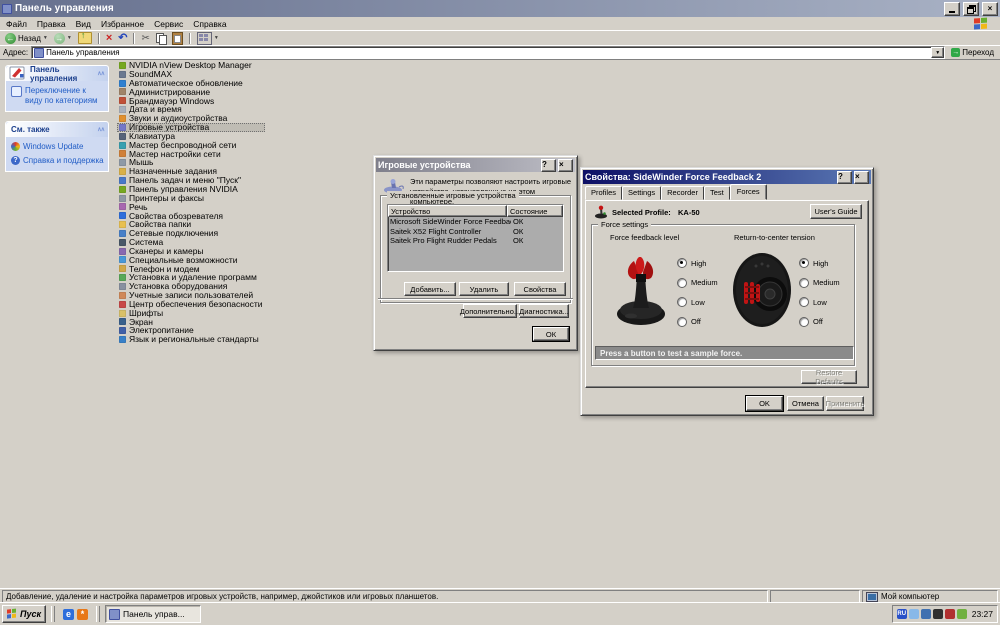 The height and width of the screenshot is (625, 1000). Describe the element at coordinates (168, 24) in the screenshot. I see `menu-item: Сервис` at that location.